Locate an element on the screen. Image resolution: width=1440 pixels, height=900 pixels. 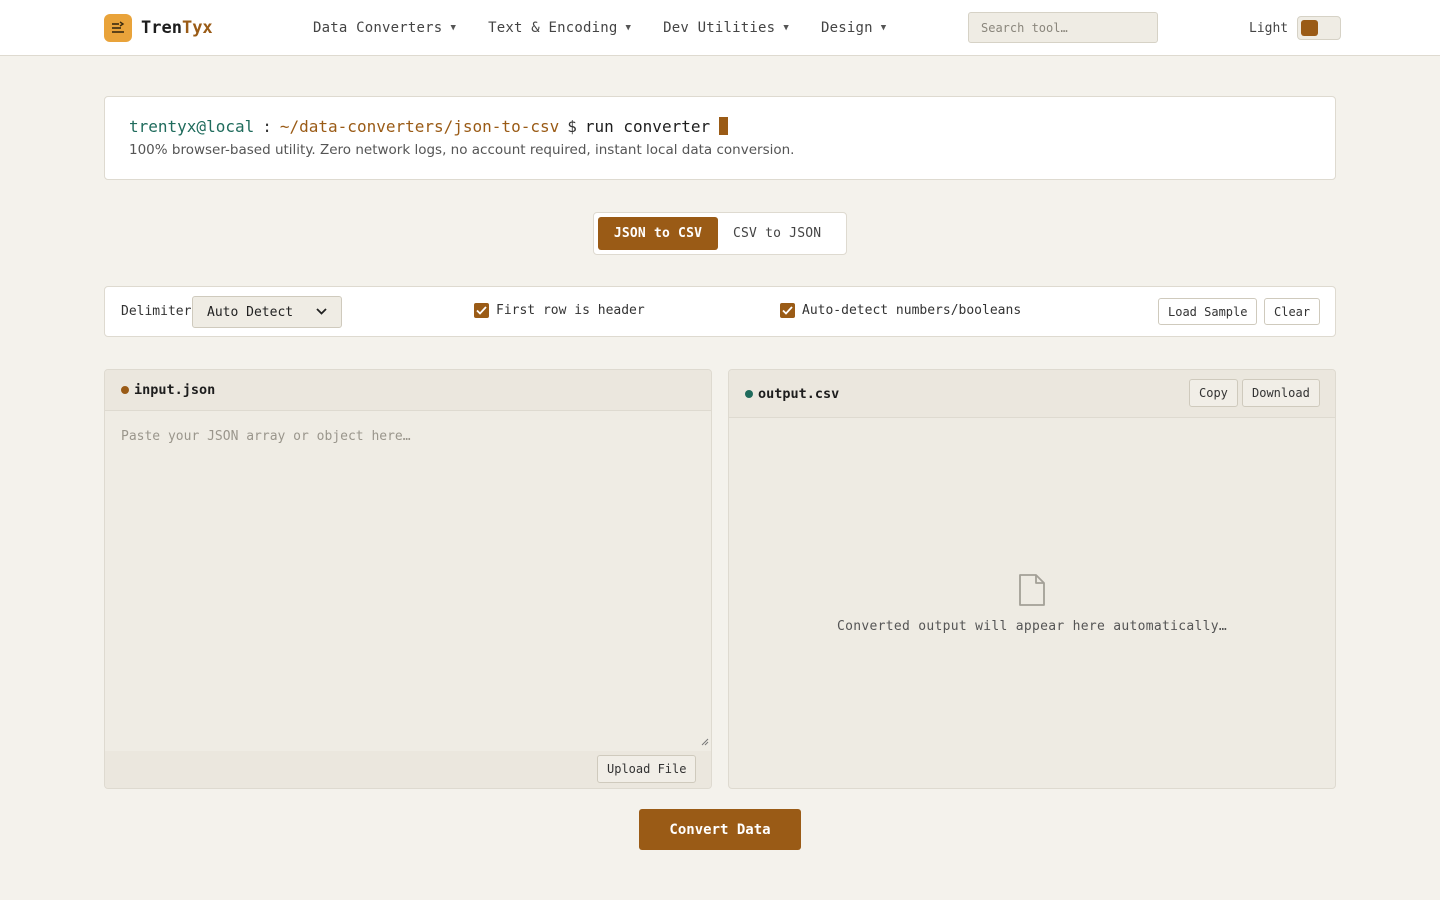
nav-dev-utilities: Dev Utilities ▼ is located at coordinates (726, 28).